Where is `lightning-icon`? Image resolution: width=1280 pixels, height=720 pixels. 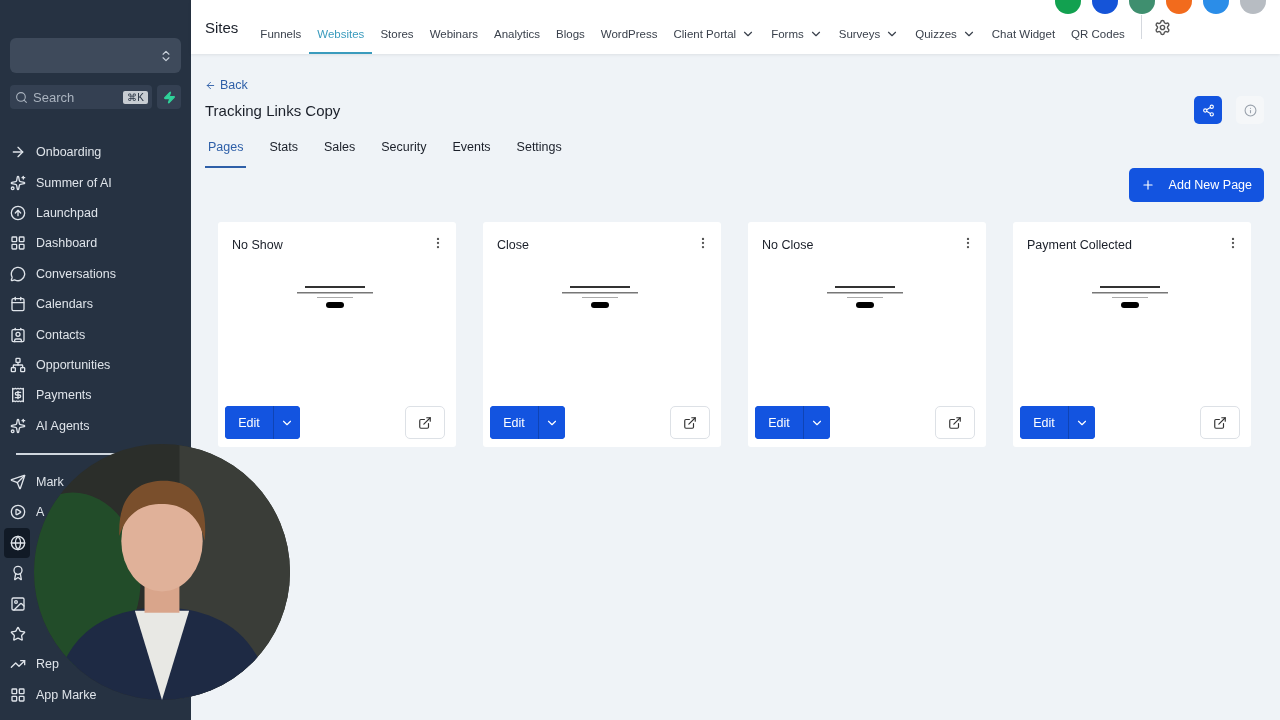 lightning-icon is located at coordinates (169, 97).